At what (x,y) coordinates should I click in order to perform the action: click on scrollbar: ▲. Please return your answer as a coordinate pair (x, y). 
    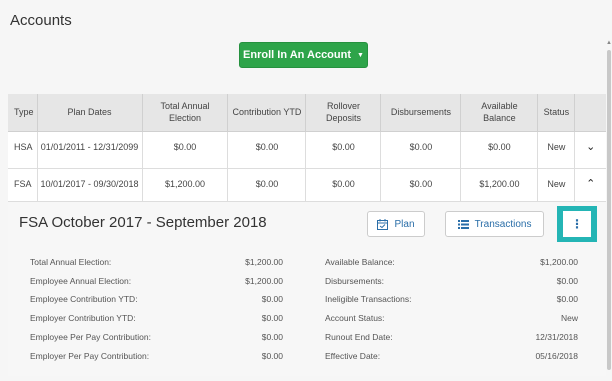
    Looking at the image, I should click on (609, 206).